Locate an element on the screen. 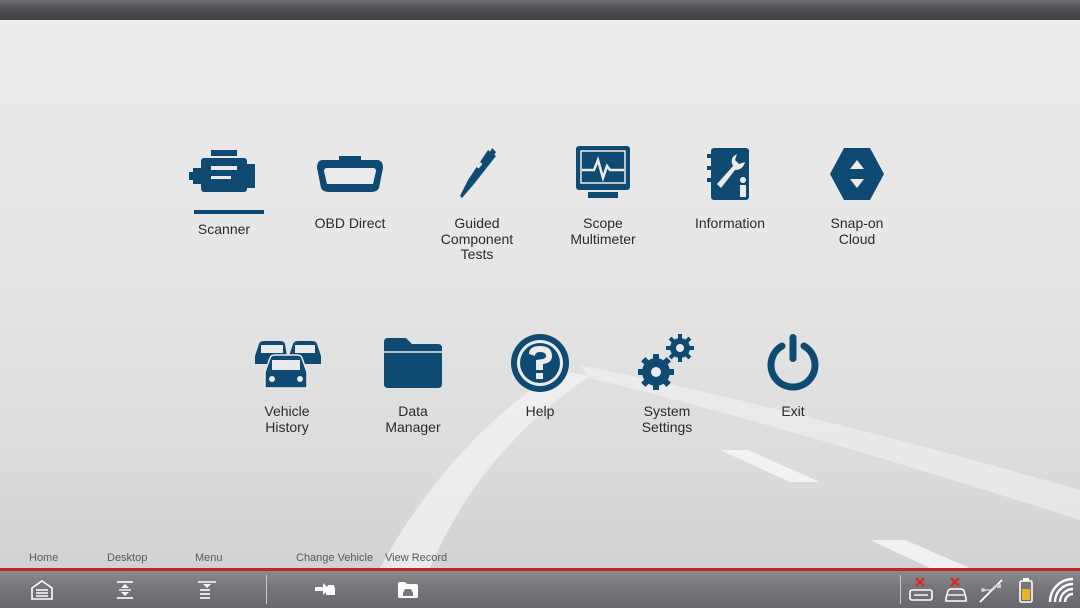 Image resolution: width=1080 pixels, height=608 pixels. vci-disconnected-icon is located at coordinates (921, 589).